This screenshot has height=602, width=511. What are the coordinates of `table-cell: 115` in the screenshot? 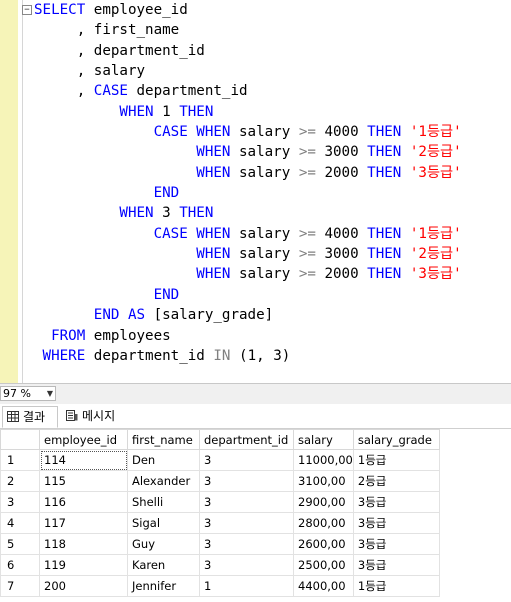 It's located at (83, 481).